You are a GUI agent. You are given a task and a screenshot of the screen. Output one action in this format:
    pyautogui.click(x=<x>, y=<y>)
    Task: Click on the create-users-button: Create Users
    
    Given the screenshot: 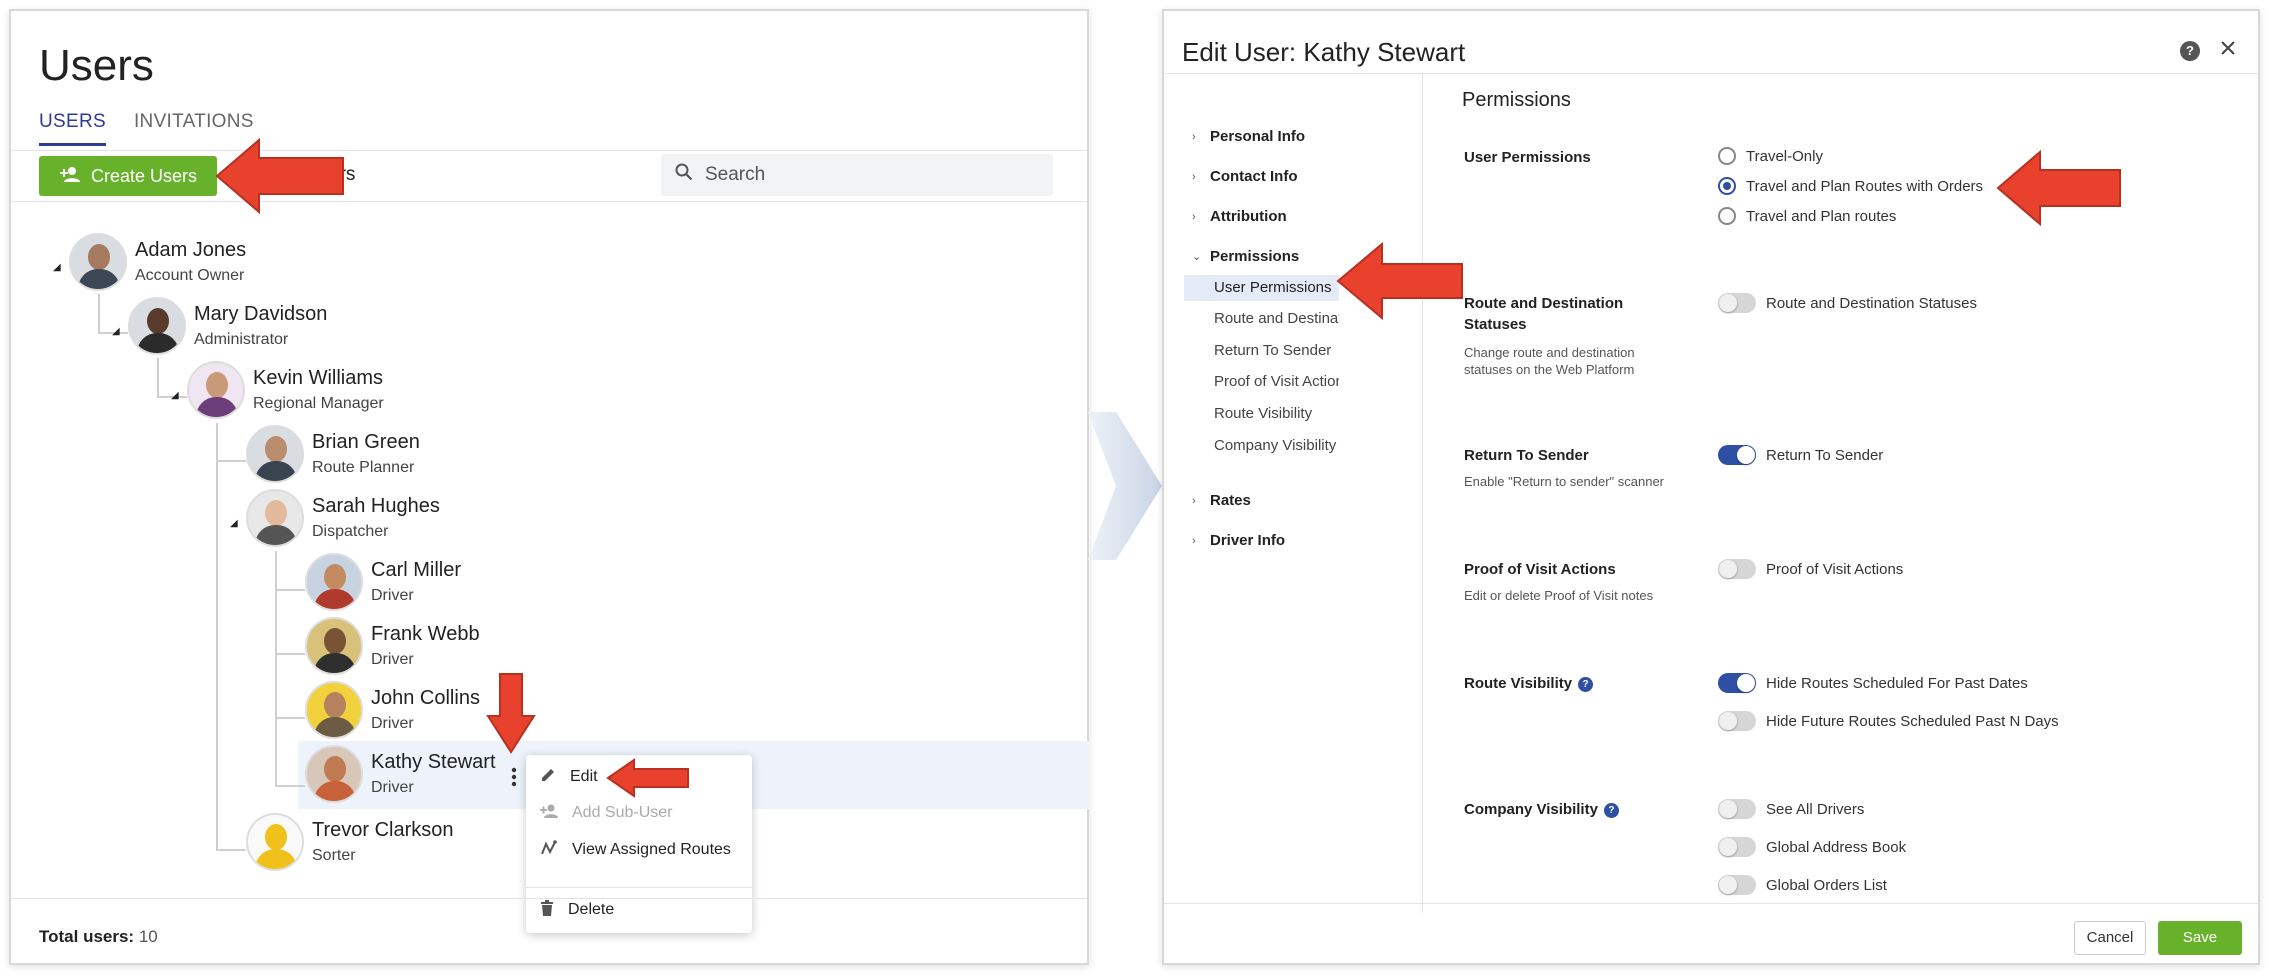 What is the action you would take?
    pyautogui.click(x=128, y=176)
    